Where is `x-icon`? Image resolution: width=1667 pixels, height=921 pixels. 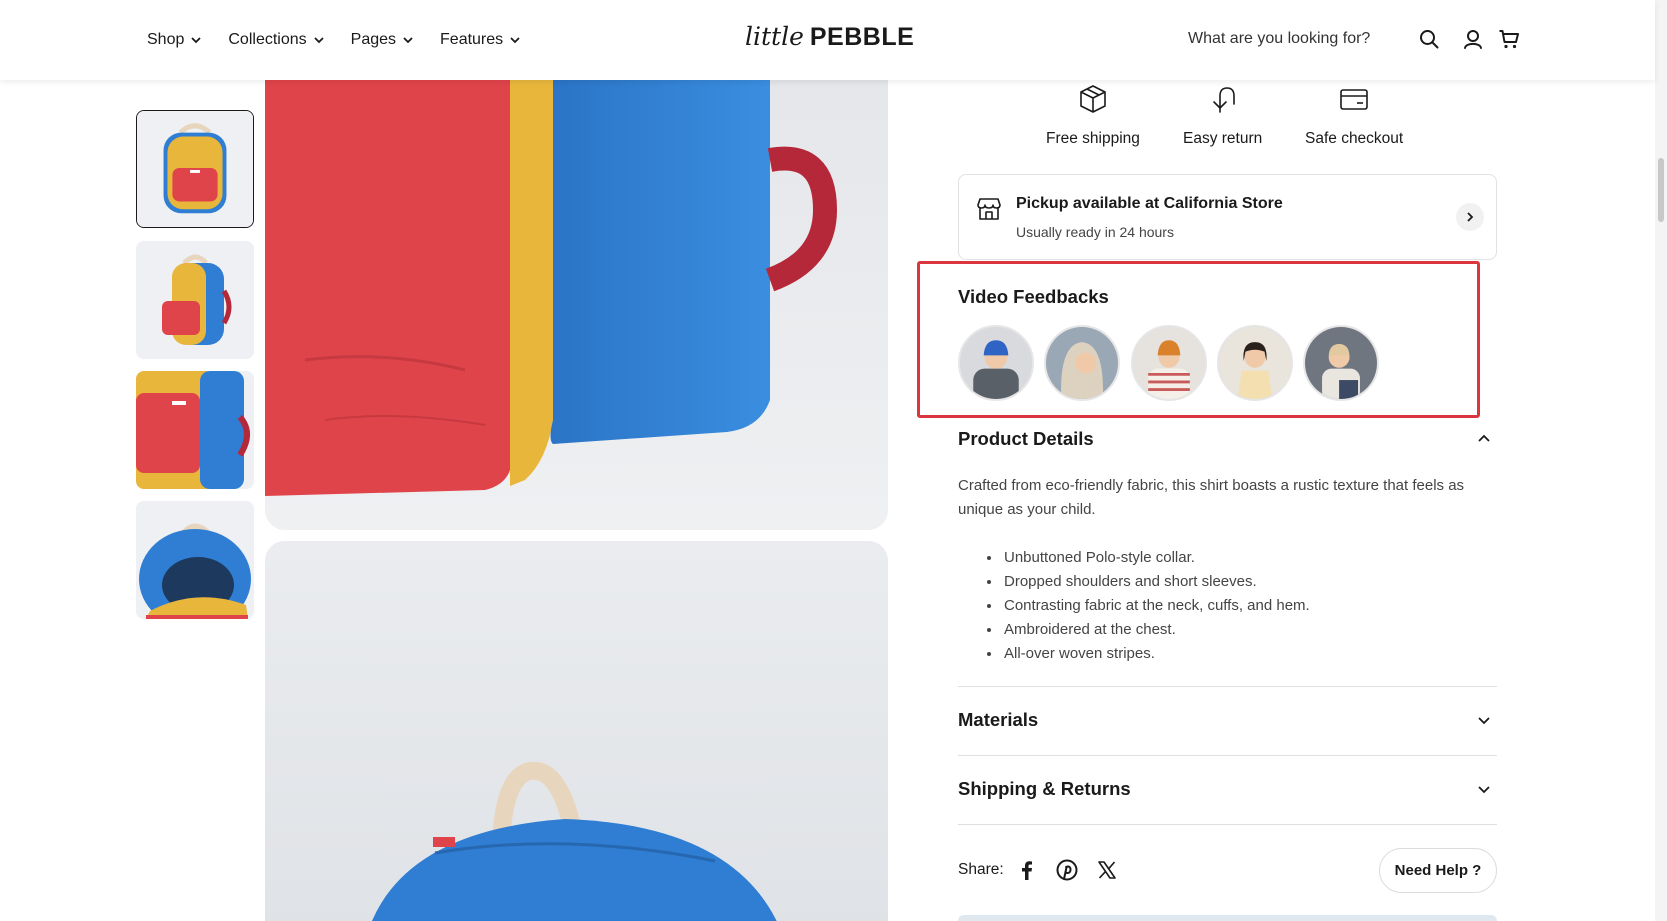
x-icon is located at coordinates (1107, 870).